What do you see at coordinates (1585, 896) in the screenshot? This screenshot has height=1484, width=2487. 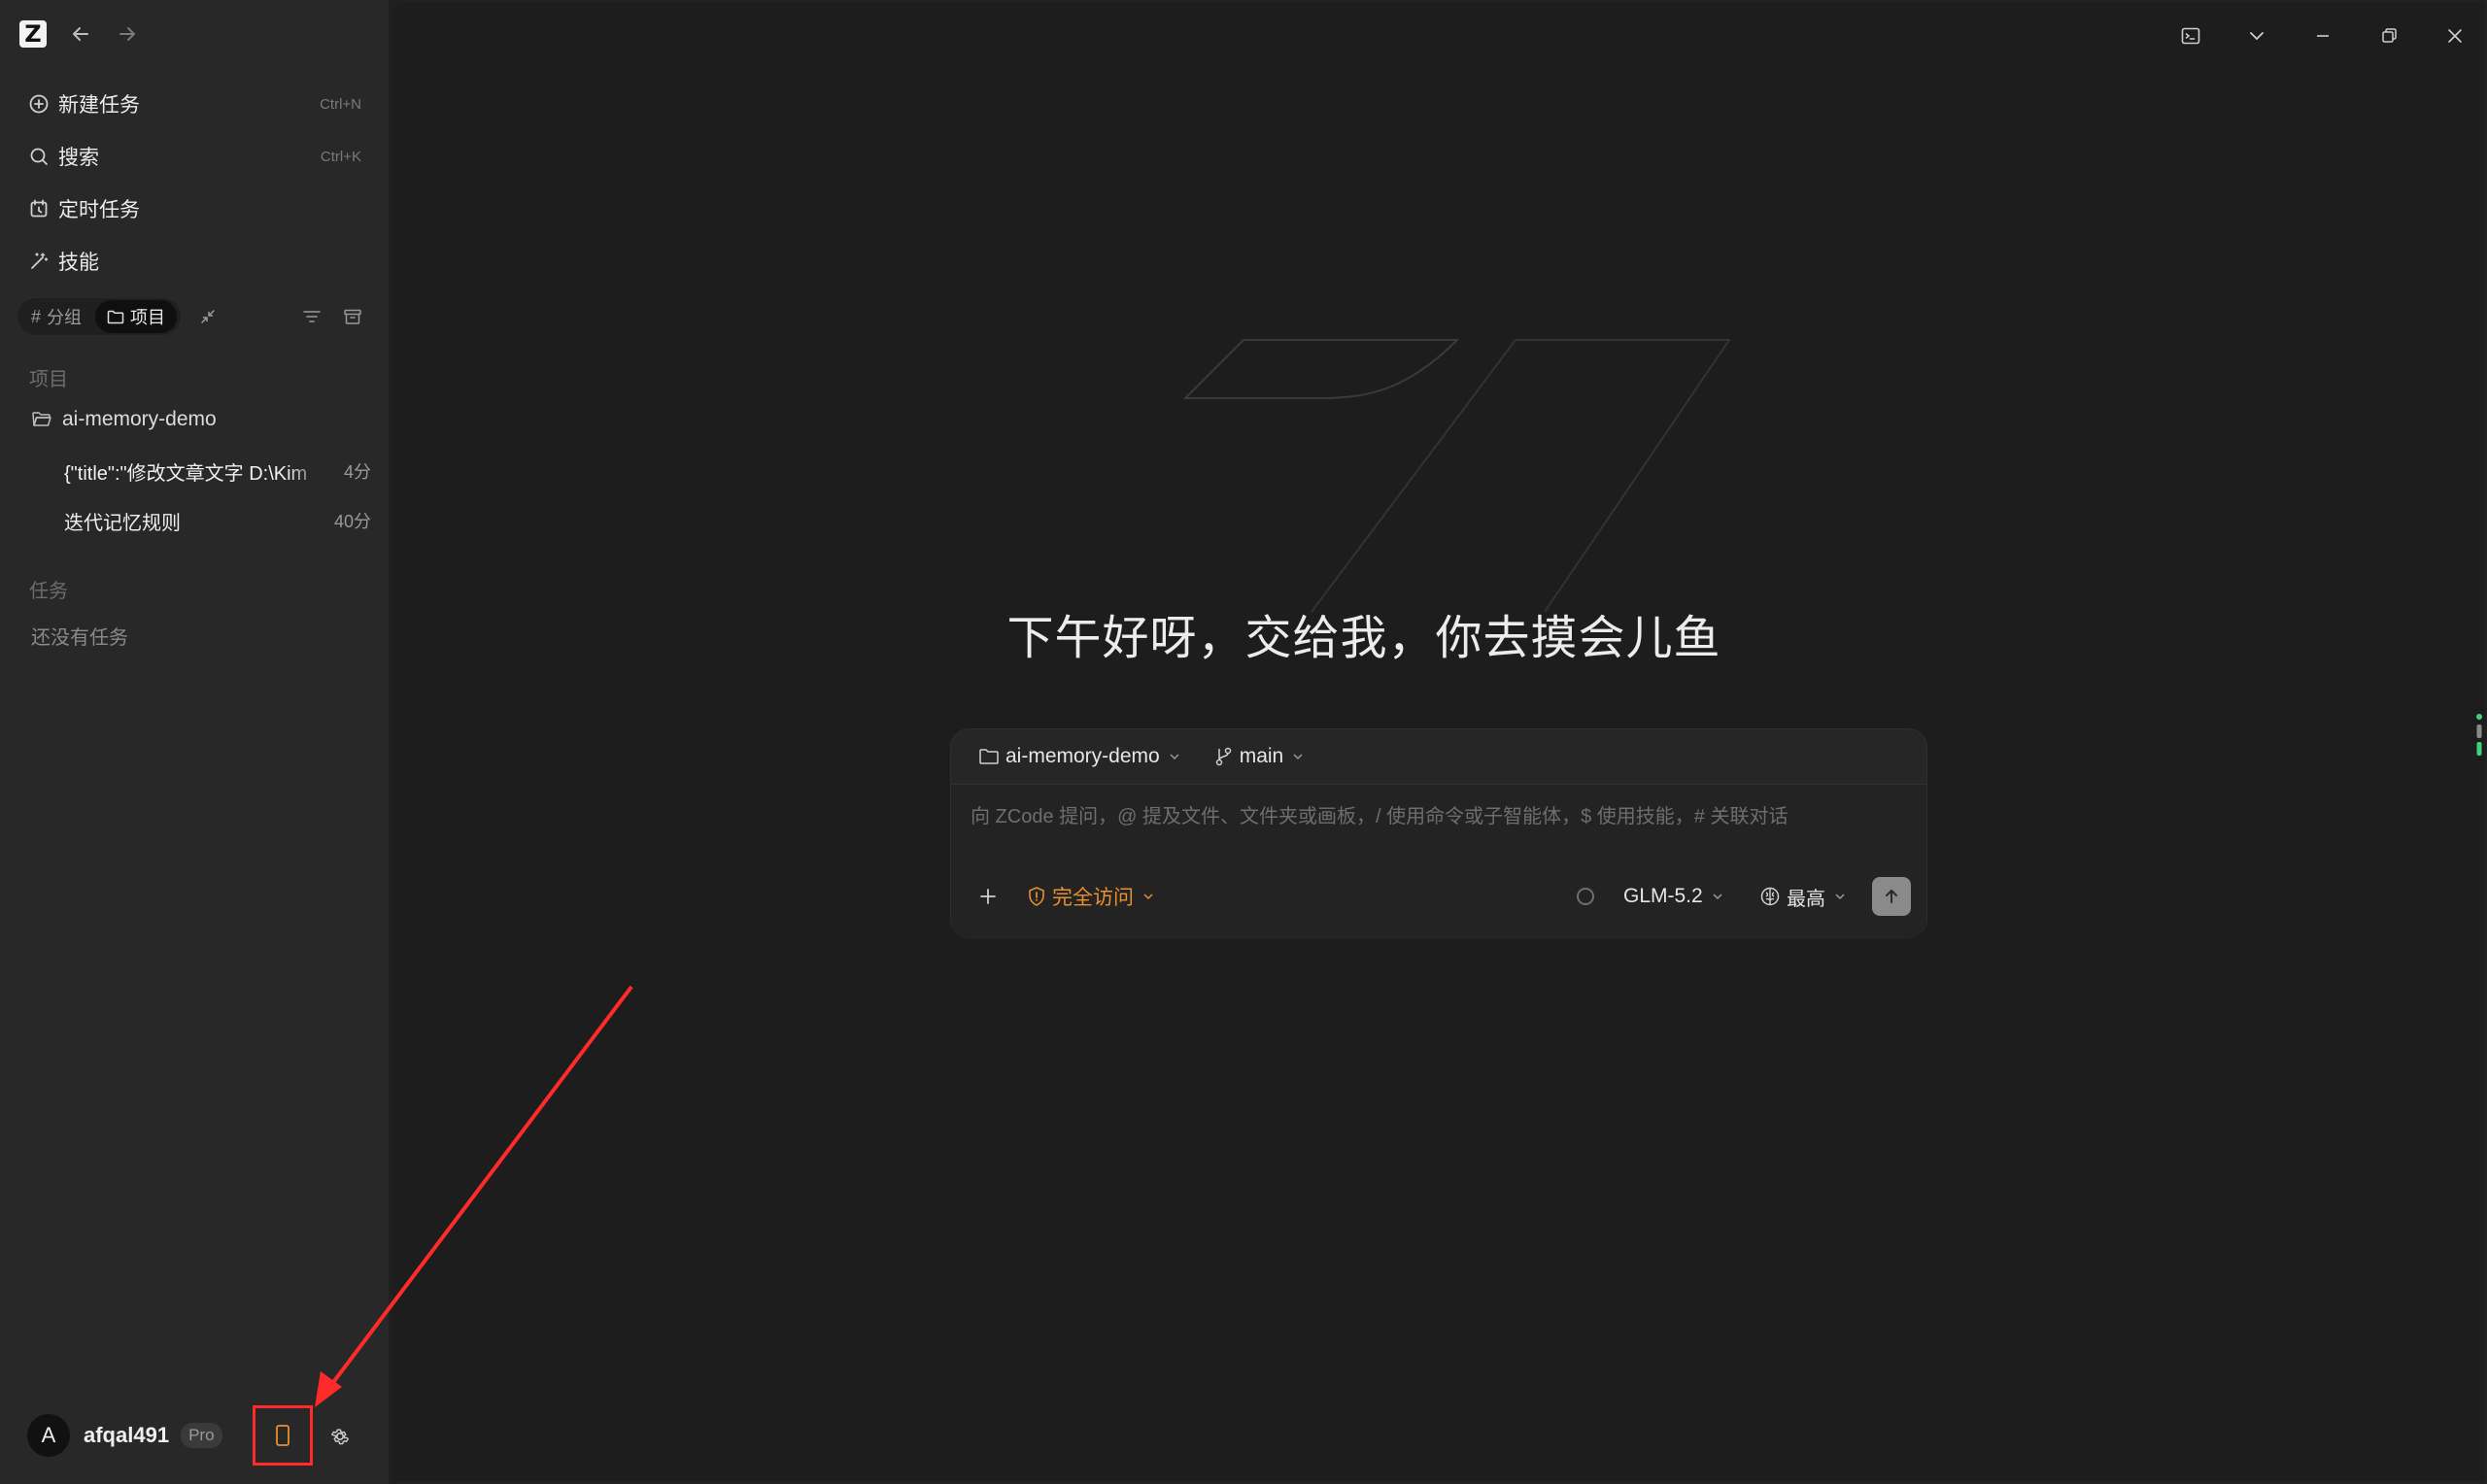 I see `context-status-icon` at bounding box center [1585, 896].